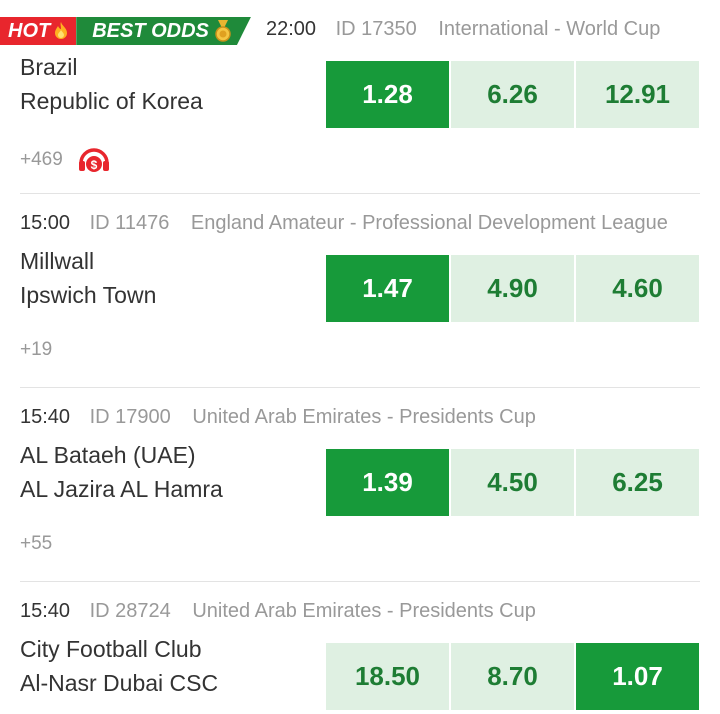 The image size is (720, 714). I want to click on home-team: Brazil, so click(49, 67).